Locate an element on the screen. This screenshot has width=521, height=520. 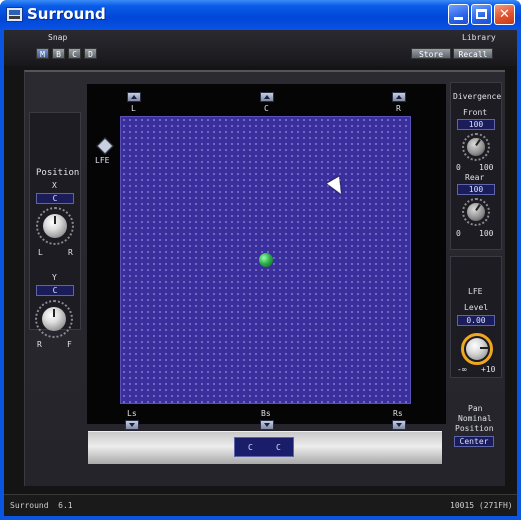
store-button: Store is located at coordinates (431, 53).